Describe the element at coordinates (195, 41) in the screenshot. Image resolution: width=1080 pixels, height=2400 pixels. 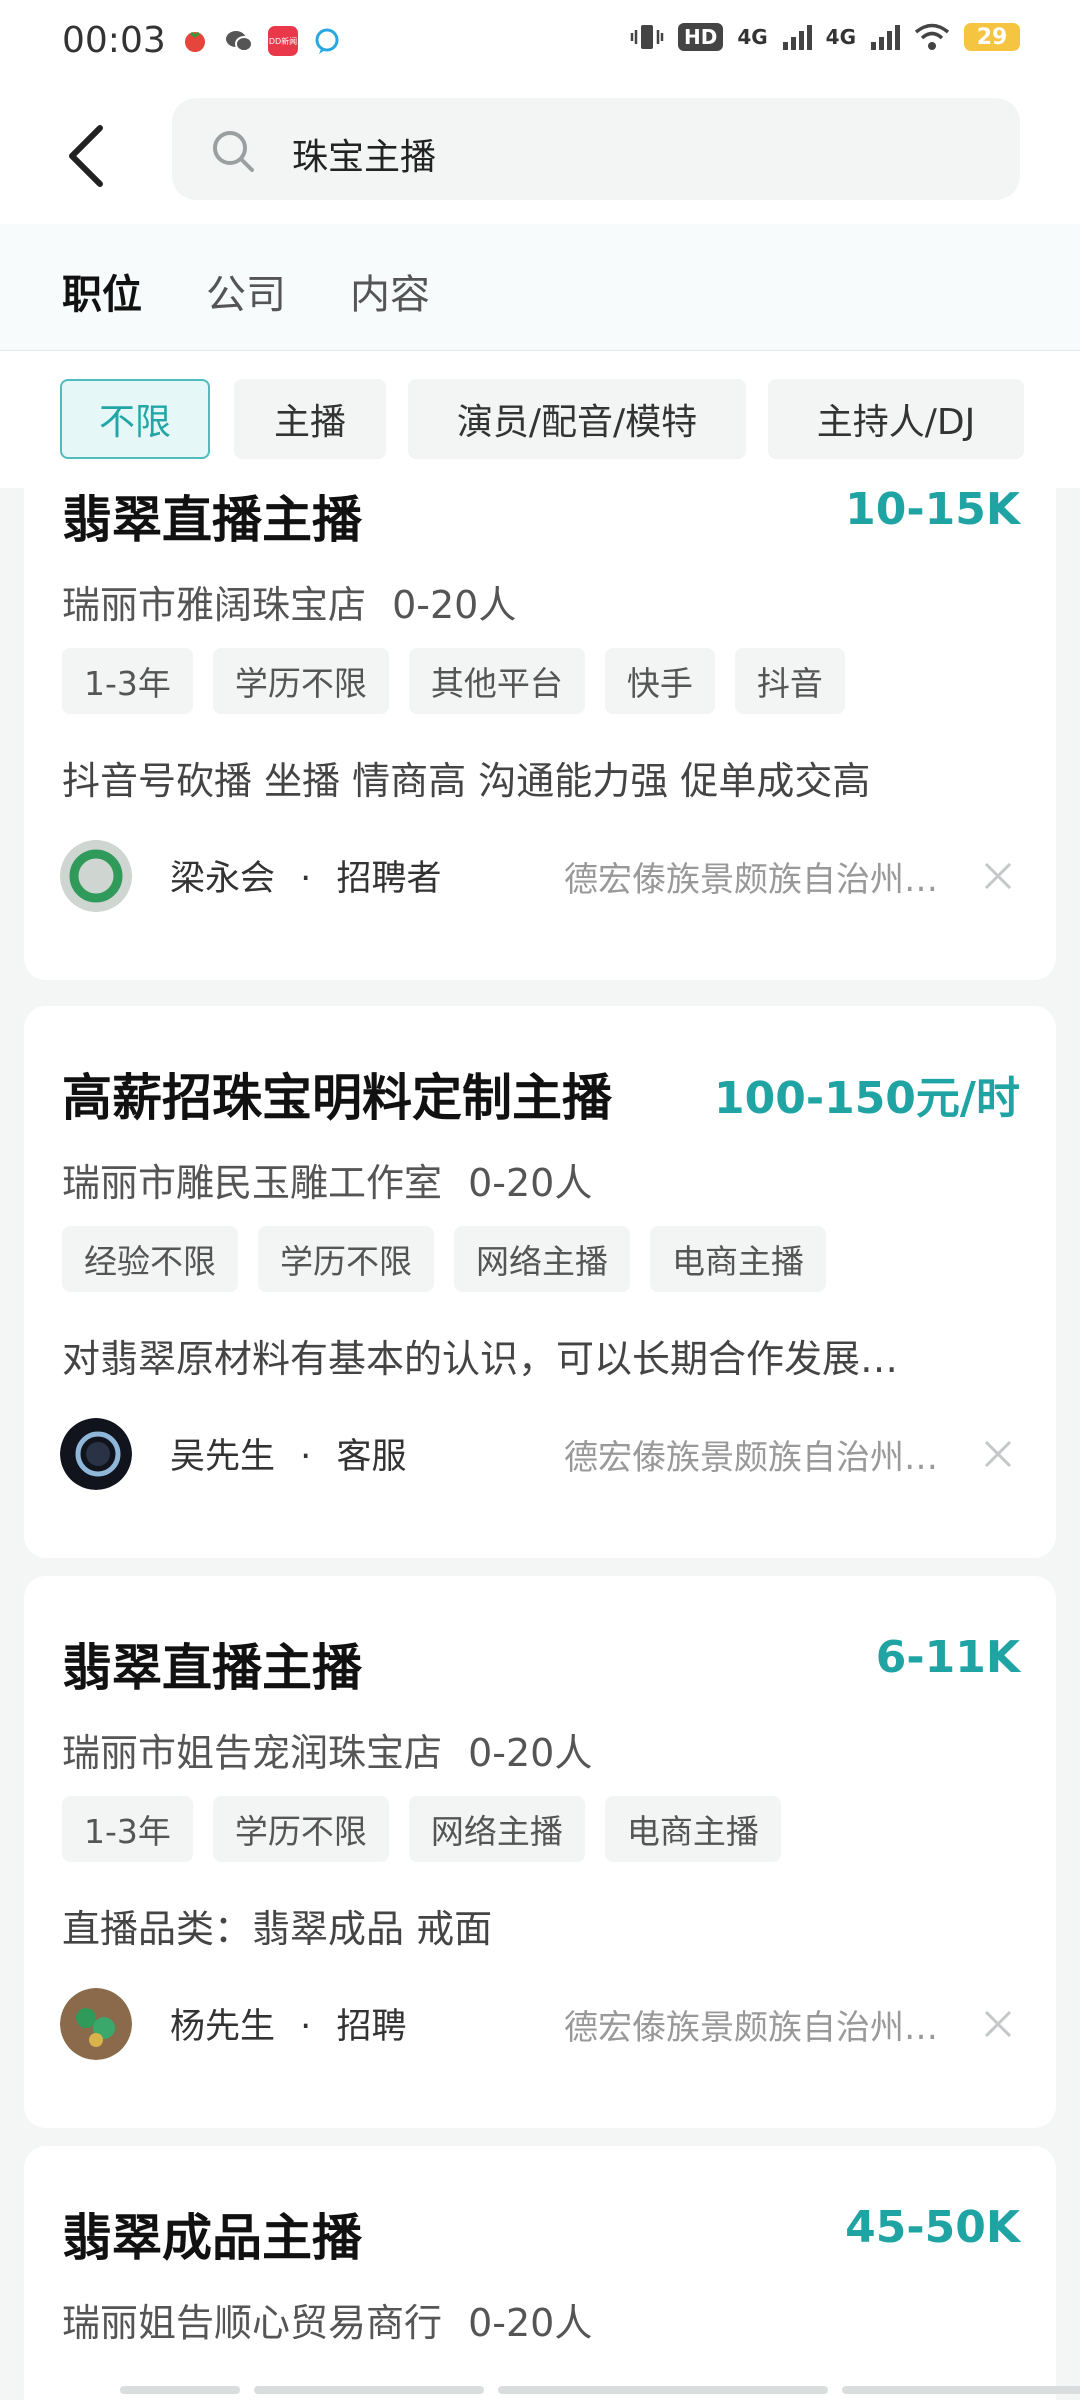
I see `tomato-app-icon` at that location.